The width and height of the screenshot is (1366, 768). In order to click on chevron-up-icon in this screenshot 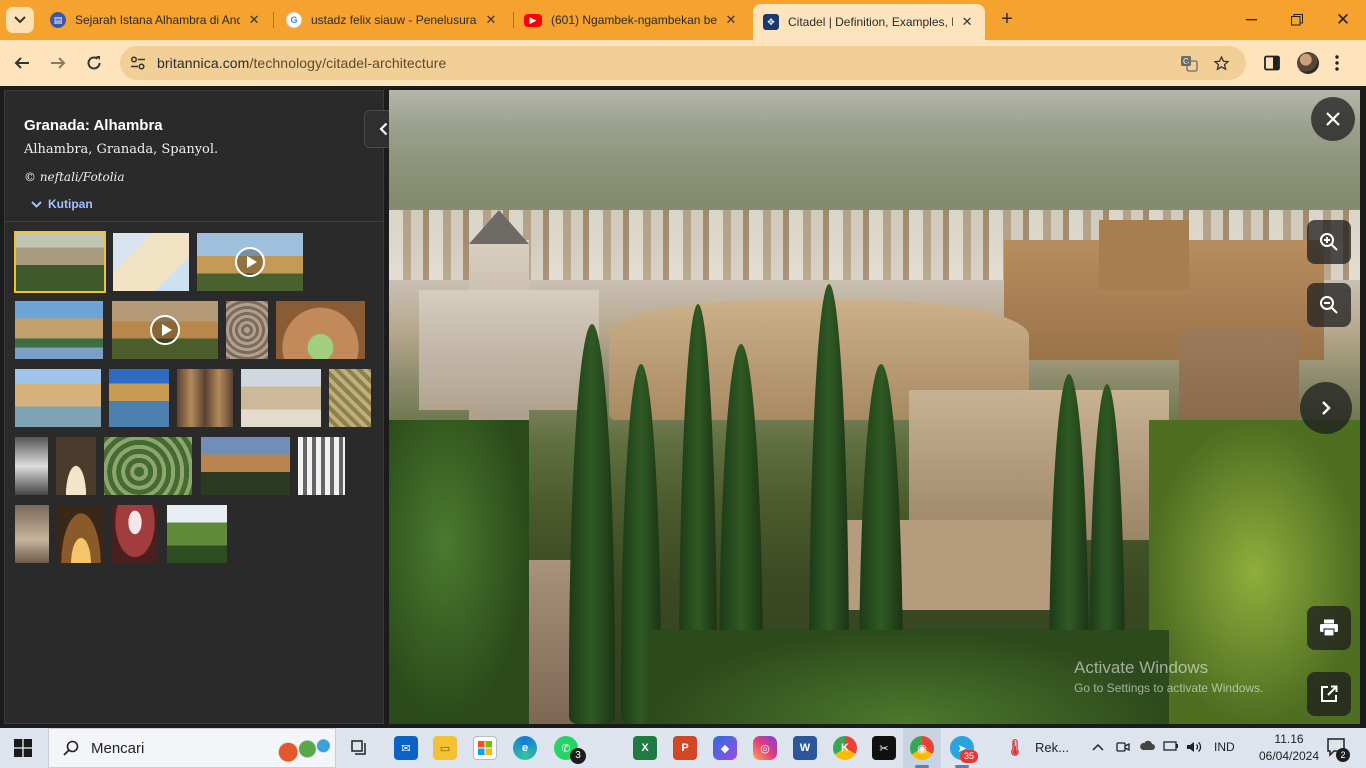, I will do `click(1098, 747)`.